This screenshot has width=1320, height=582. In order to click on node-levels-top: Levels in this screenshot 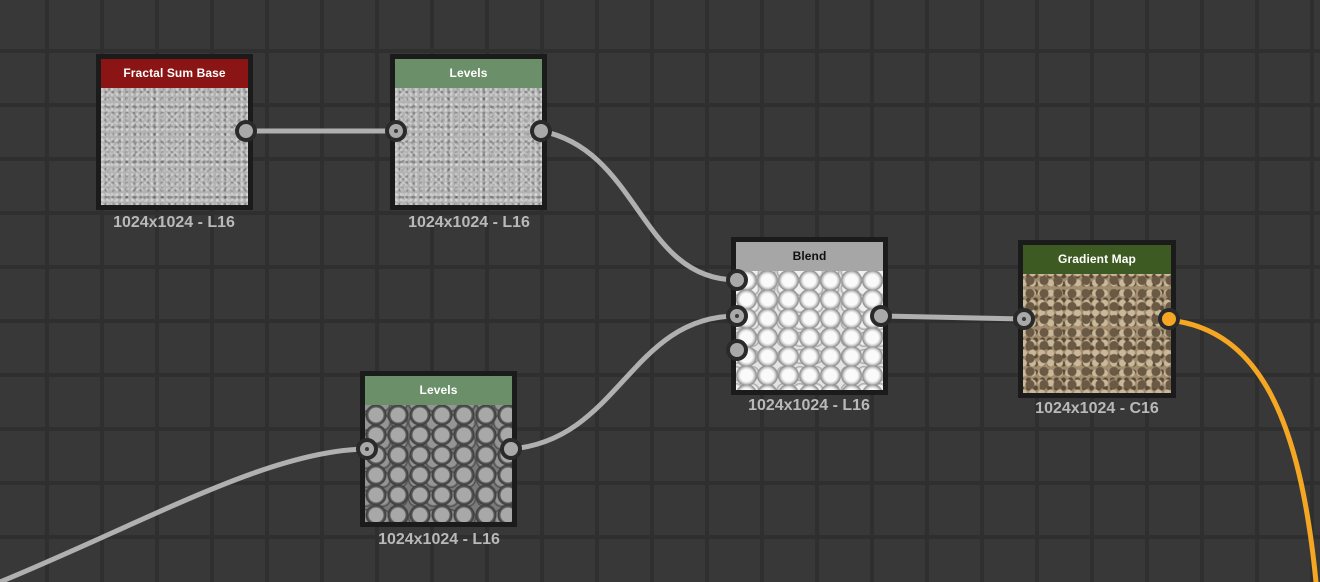, I will do `click(468, 132)`.